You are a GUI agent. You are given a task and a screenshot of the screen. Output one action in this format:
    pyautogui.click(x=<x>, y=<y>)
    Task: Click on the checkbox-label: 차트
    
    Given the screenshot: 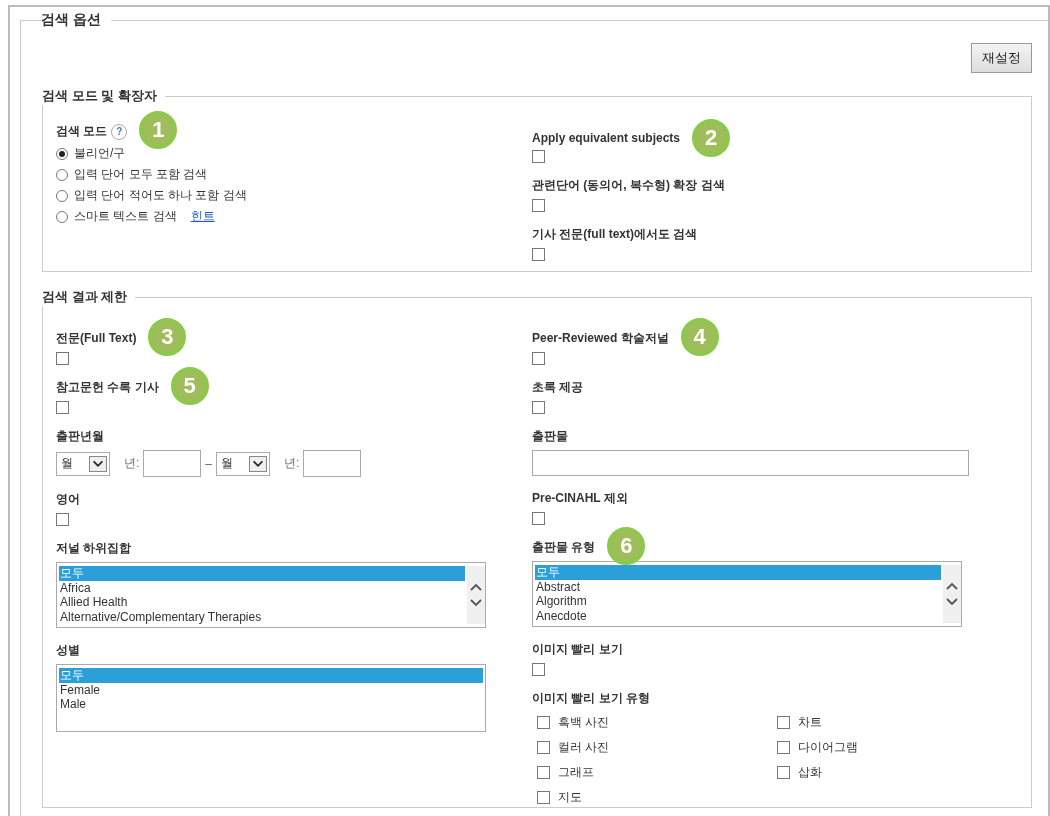 What is the action you would take?
    pyautogui.click(x=810, y=722)
    